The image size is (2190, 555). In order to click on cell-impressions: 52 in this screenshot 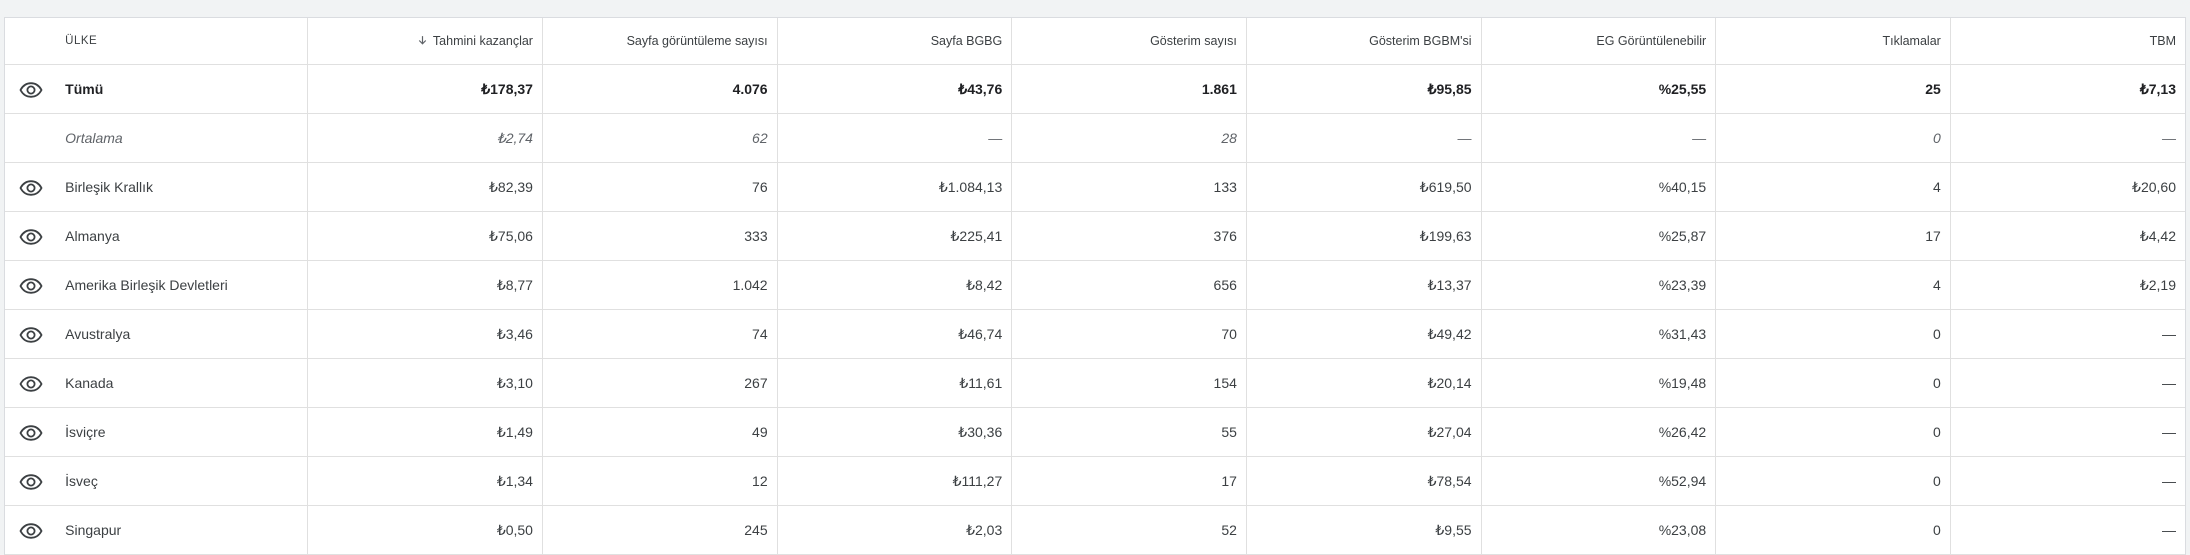, I will do `click(1129, 530)`.